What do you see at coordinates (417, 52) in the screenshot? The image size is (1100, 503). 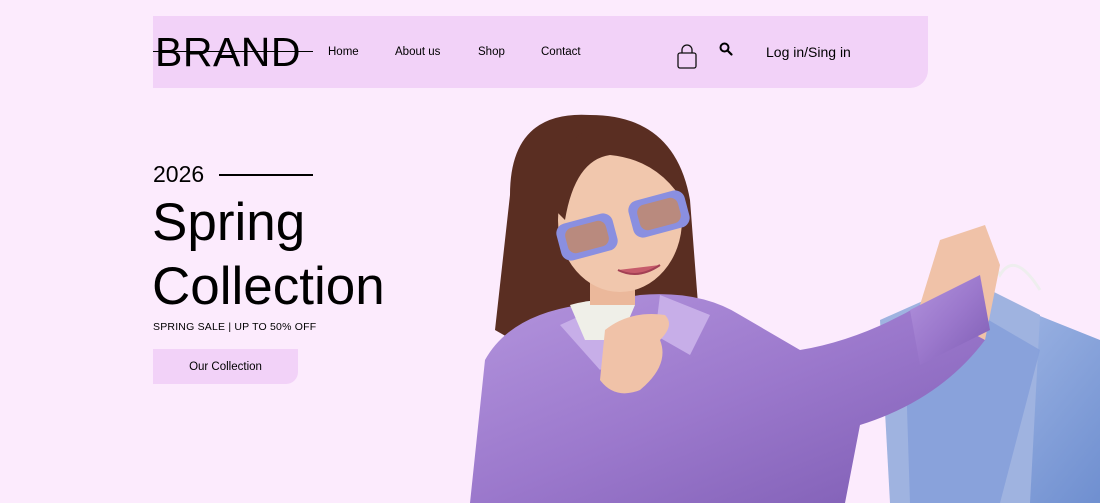 I see `nav-link-about: About us` at bounding box center [417, 52].